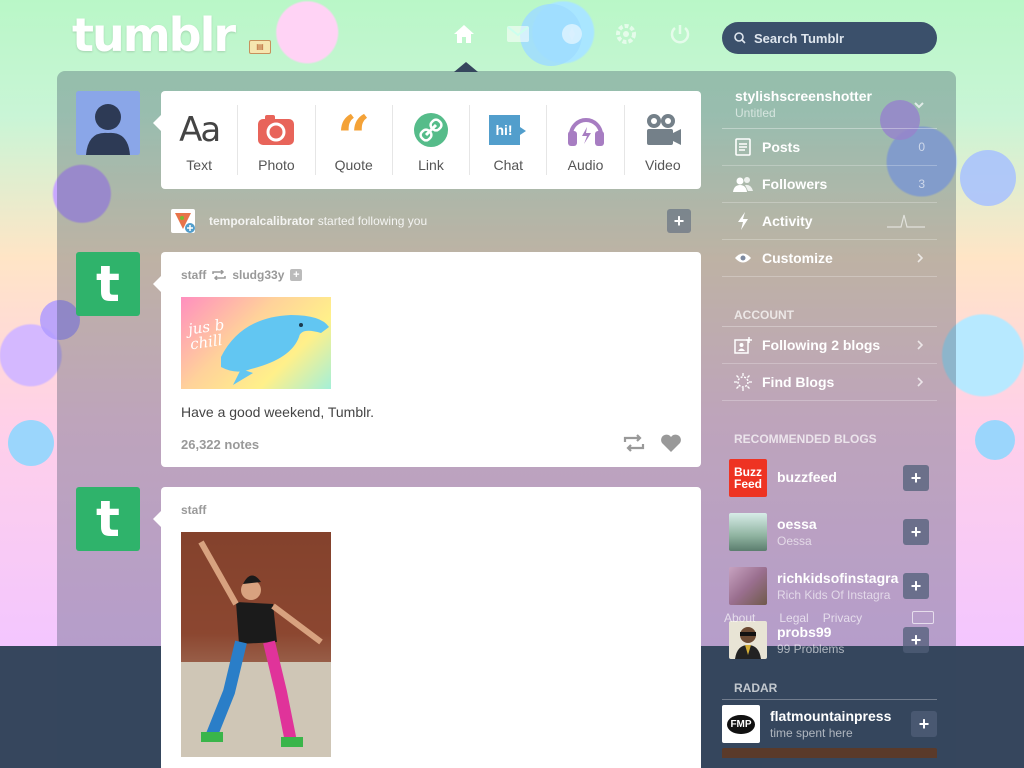 The image size is (1024, 768). I want to click on sparkle-icon, so click(743, 382).